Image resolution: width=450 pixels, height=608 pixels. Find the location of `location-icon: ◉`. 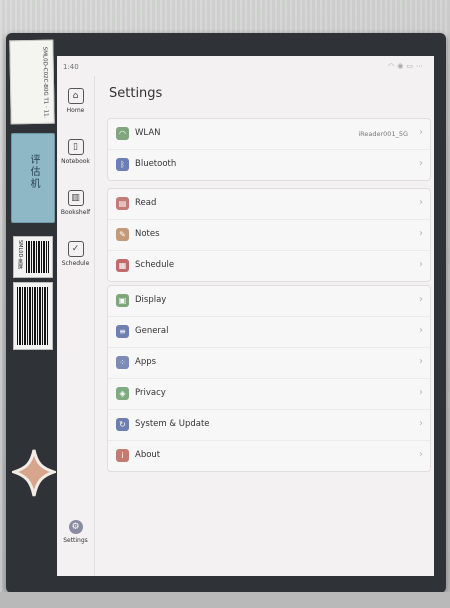

location-icon: ◉ is located at coordinates (402, 66).